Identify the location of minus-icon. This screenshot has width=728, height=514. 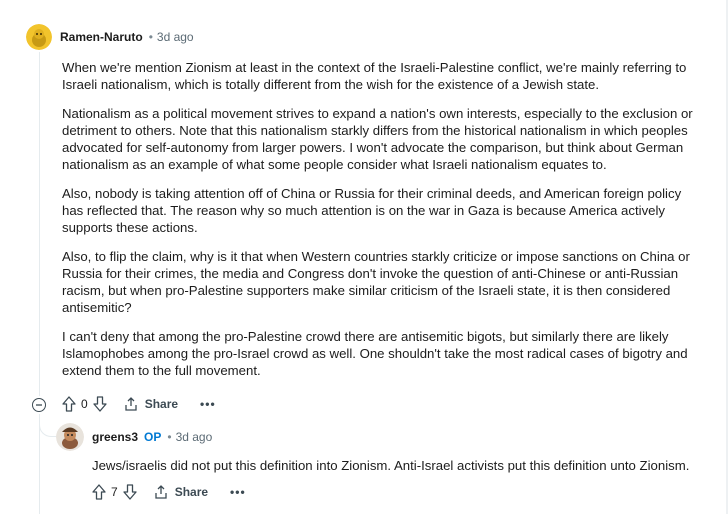
(39, 405).